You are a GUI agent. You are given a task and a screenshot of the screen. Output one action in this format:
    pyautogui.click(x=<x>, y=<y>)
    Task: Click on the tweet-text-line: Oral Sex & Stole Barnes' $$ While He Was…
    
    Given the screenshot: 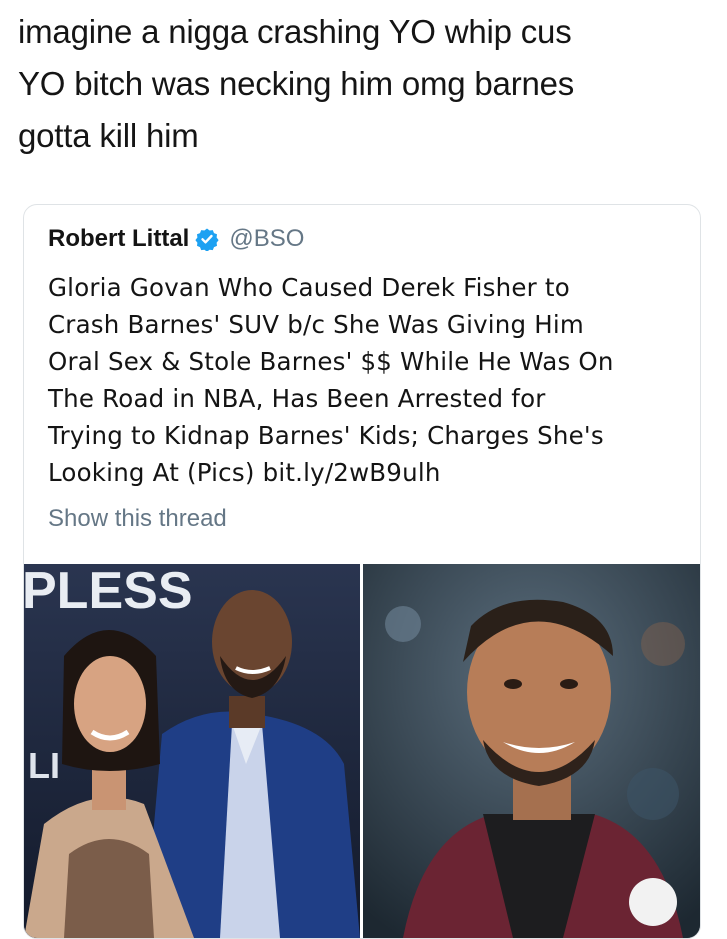 What is the action you would take?
    pyautogui.click(x=331, y=361)
    